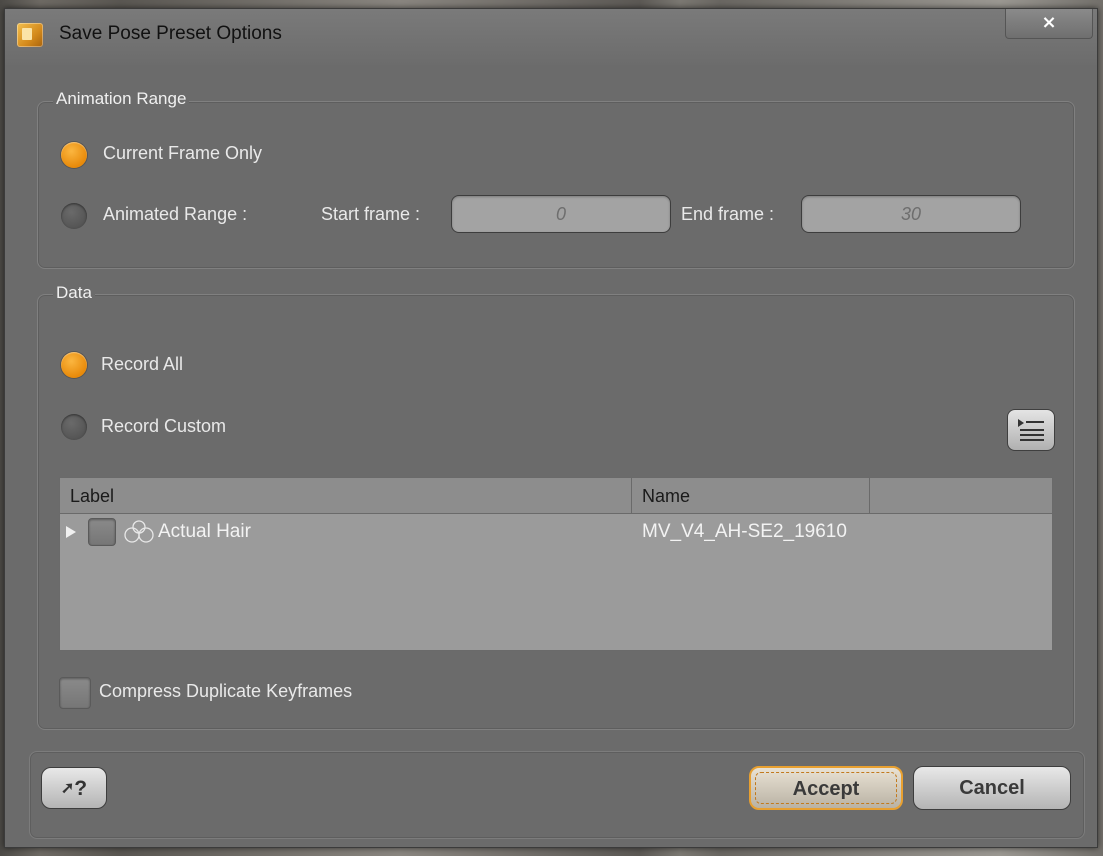  What do you see at coordinates (139, 531) in the screenshot?
I see `hair-figure-icon` at bounding box center [139, 531].